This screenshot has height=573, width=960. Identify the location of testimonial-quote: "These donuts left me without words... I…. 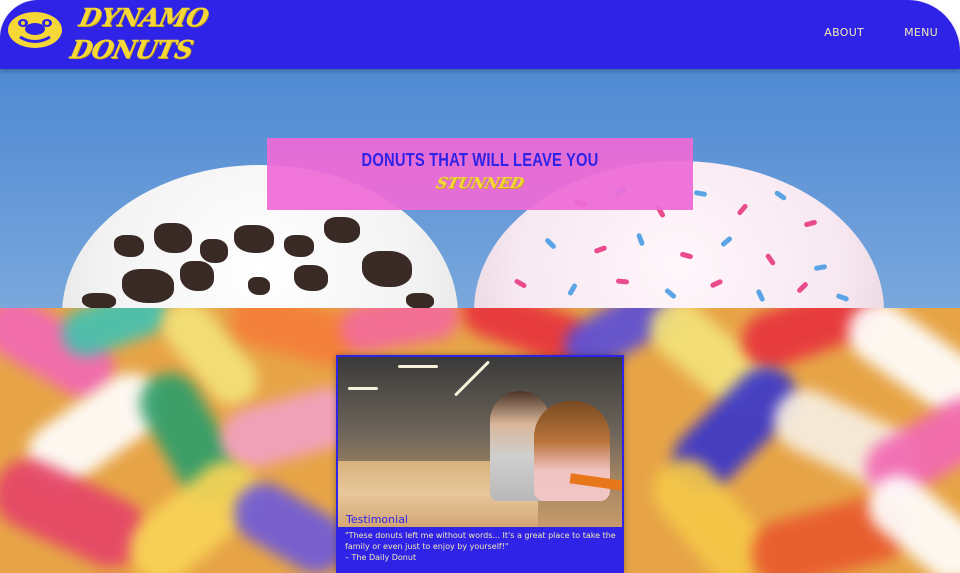
(480, 541).